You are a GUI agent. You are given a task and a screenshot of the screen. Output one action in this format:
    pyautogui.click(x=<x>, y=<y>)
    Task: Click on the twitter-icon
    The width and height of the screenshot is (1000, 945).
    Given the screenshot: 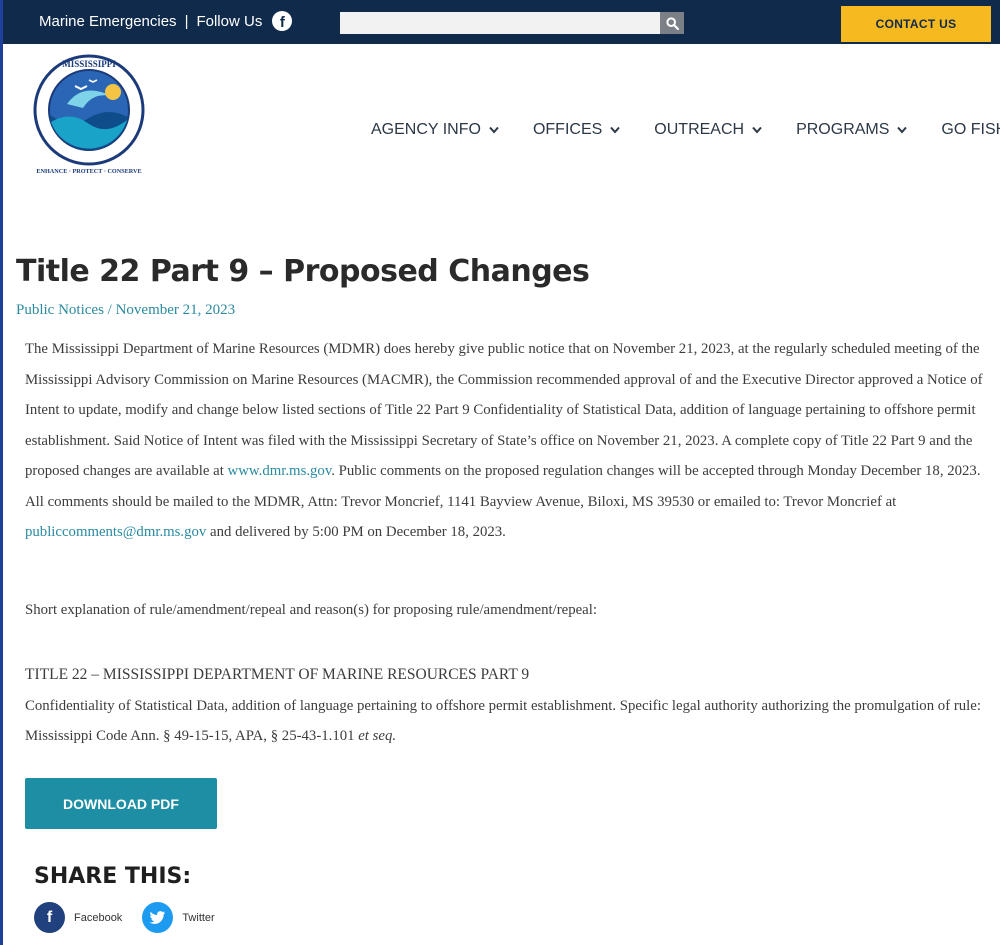 What is the action you would take?
    pyautogui.click(x=158, y=917)
    